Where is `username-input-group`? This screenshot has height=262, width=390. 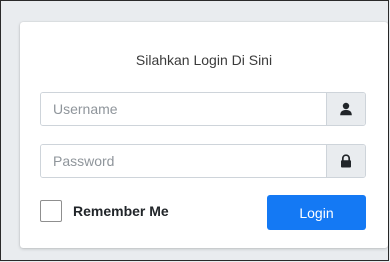 username-input-group is located at coordinates (203, 109).